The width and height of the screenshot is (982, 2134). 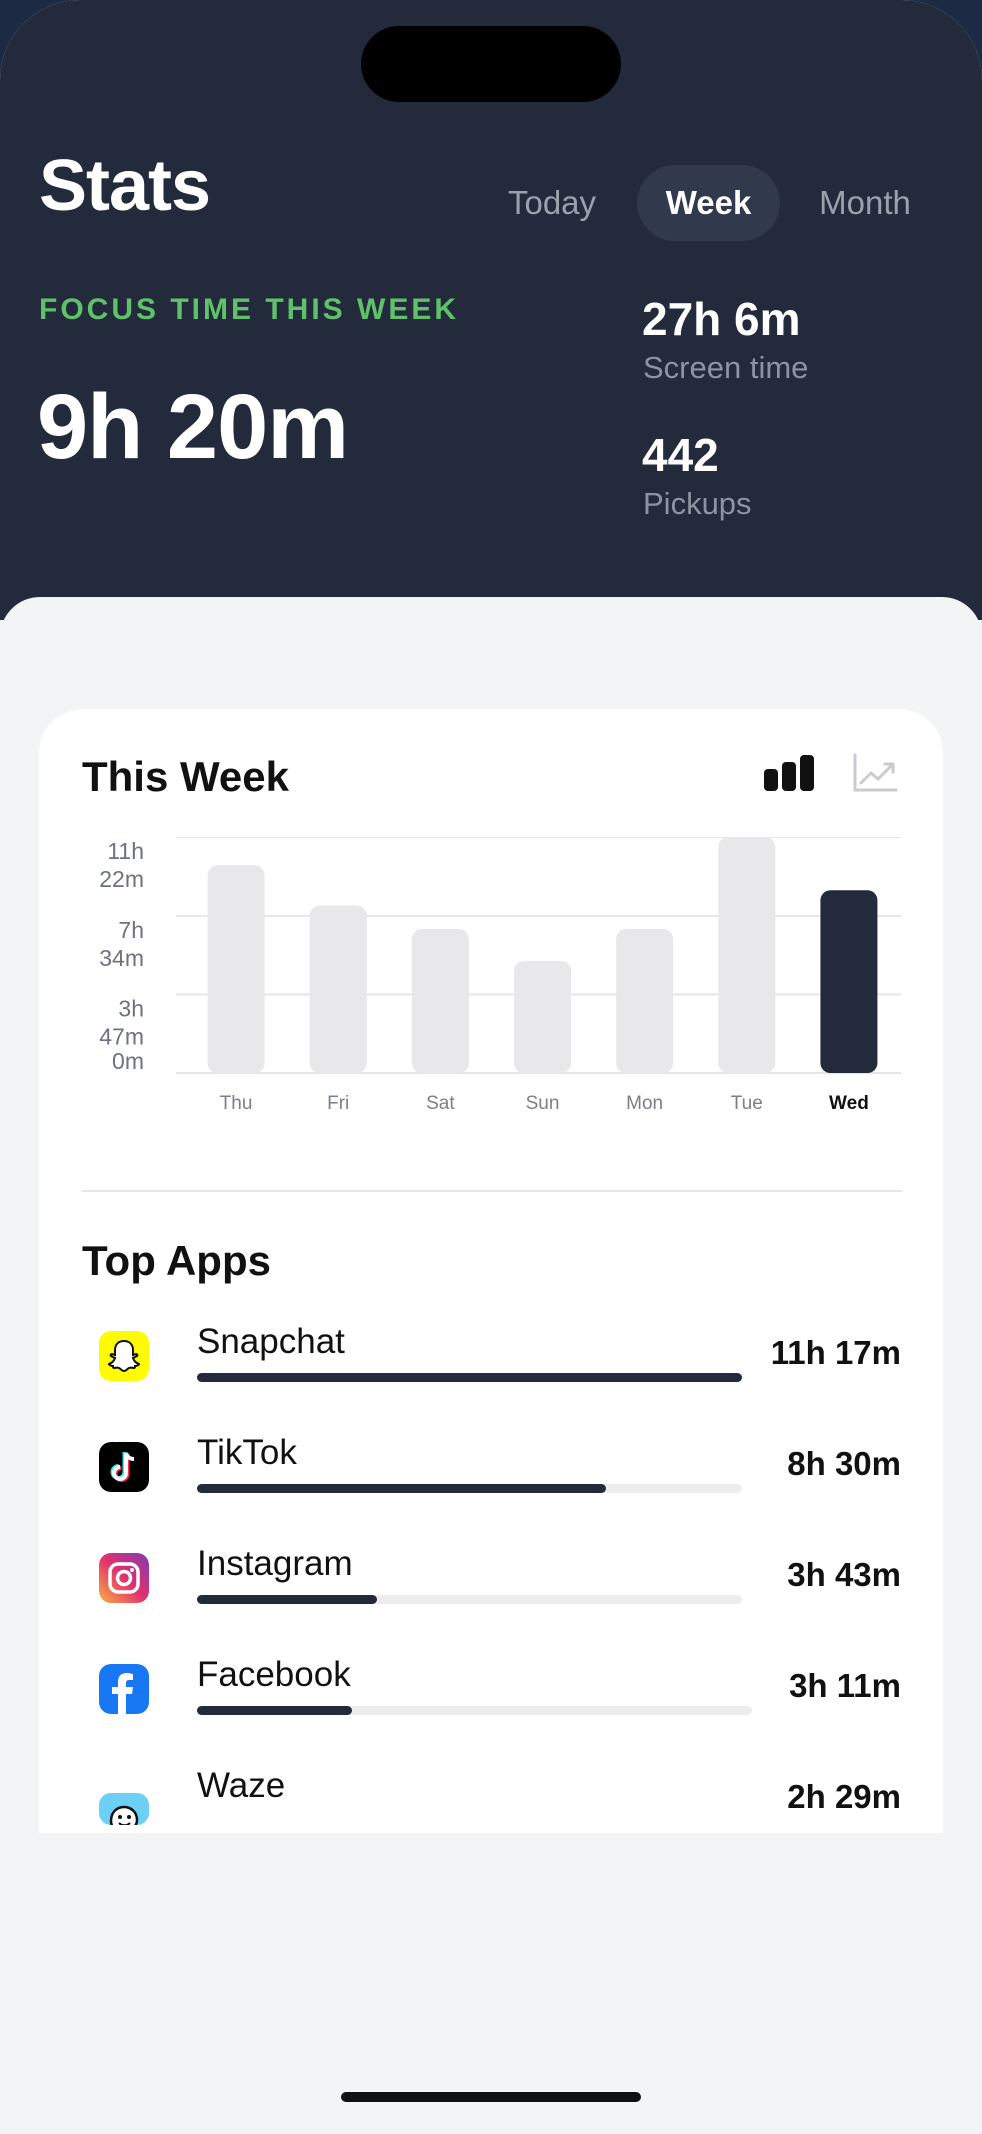 I want to click on bar-mon, so click(x=645, y=1001).